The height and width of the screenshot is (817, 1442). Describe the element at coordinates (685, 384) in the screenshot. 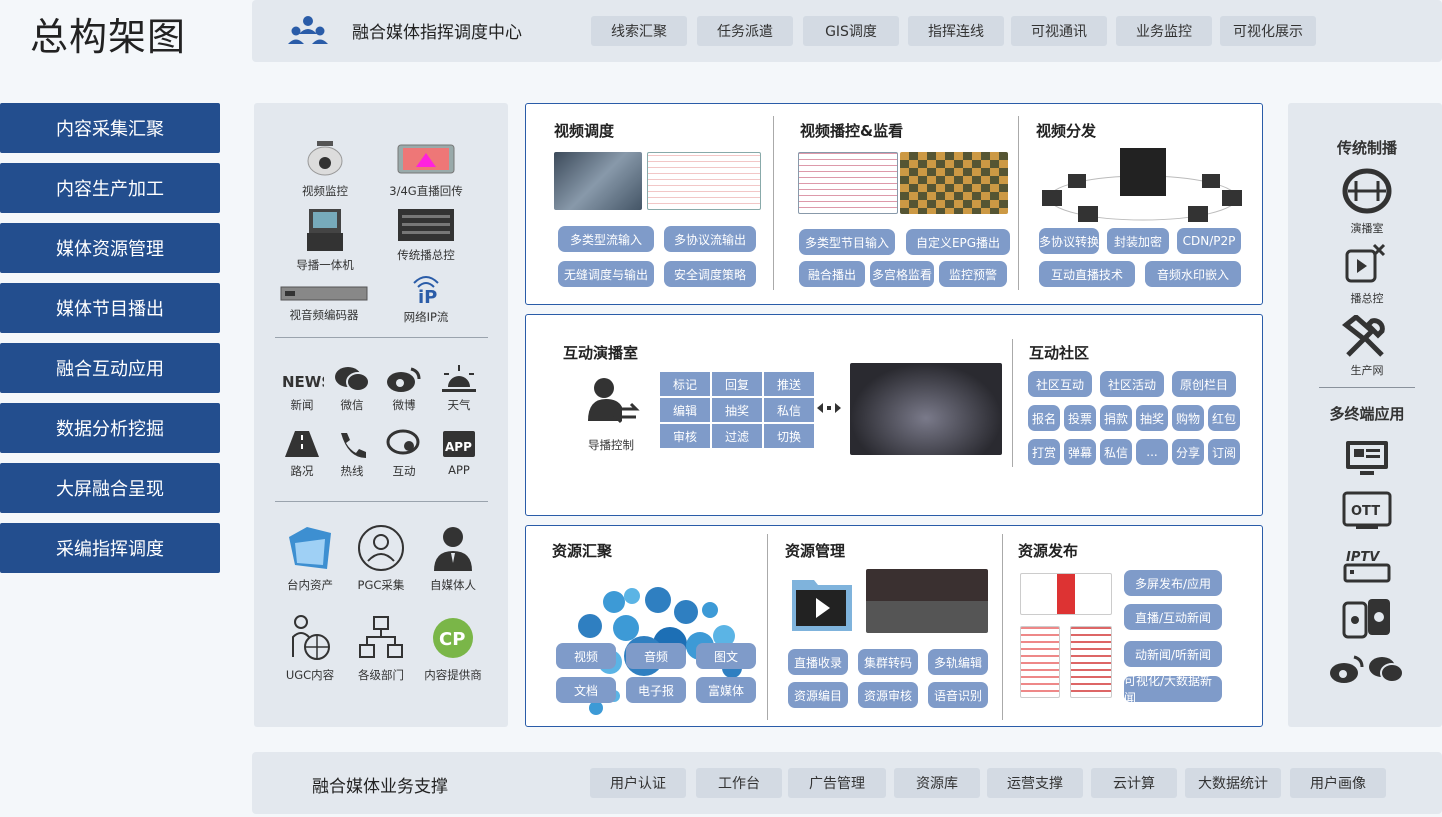

I see `grid-cell: 标记` at that location.